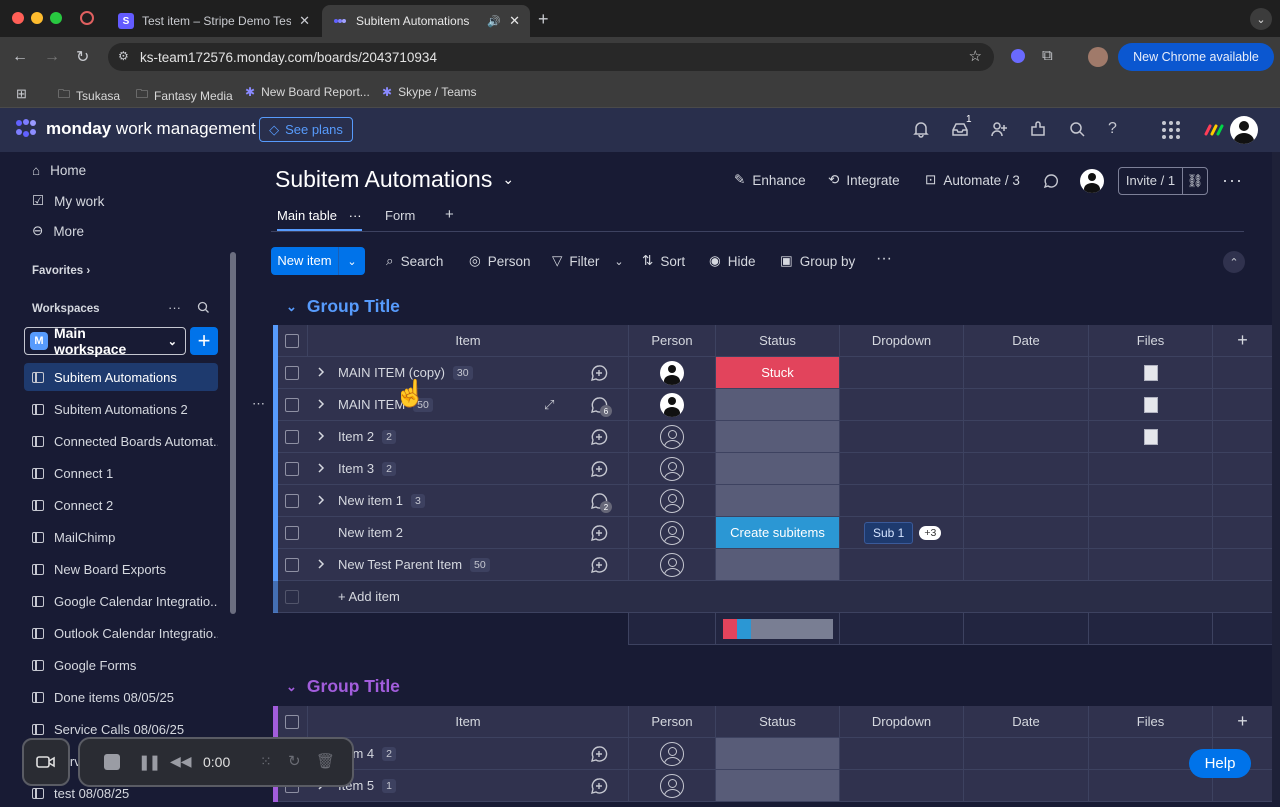 Image resolution: width=1280 pixels, height=807 pixels. What do you see at coordinates (112, 762) in the screenshot?
I see `stop-recording-icon` at bounding box center [112, 762].